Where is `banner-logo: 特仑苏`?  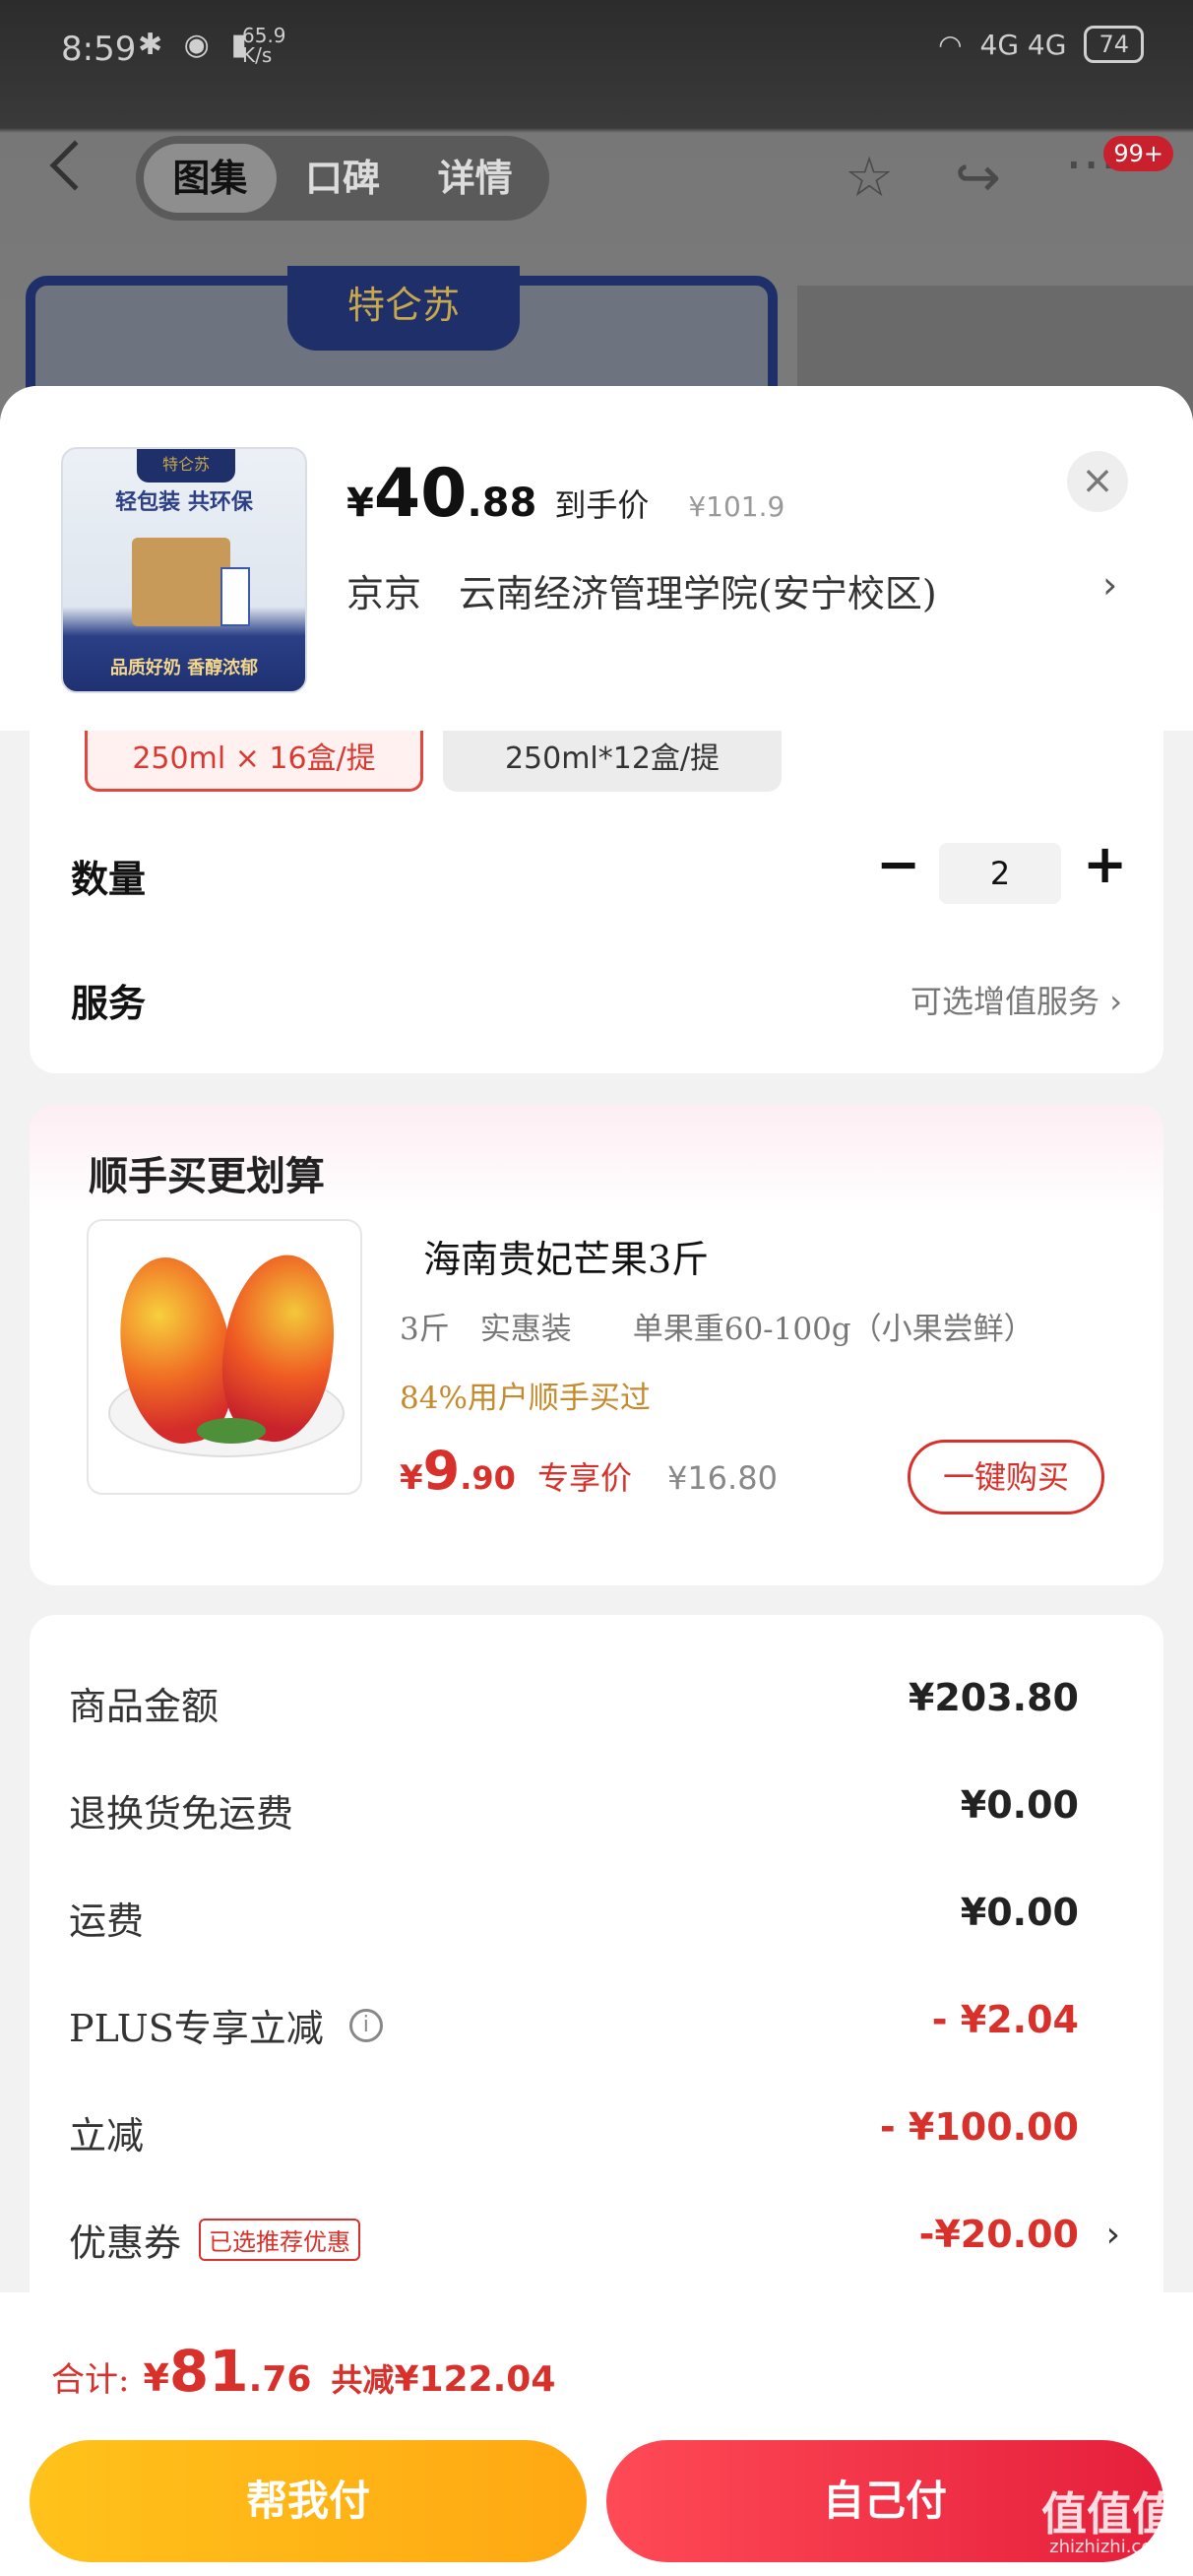
banner-logo: 特仑苏 is located at coordinates (403, 308).